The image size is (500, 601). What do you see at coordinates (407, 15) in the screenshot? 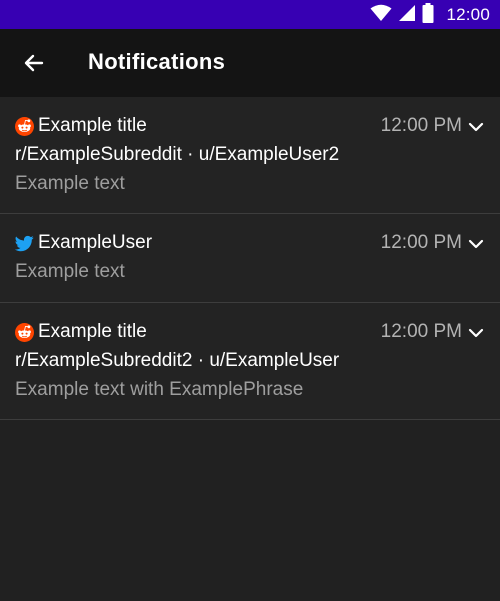
I see `signal-icon` at bounding box center [407, 15].